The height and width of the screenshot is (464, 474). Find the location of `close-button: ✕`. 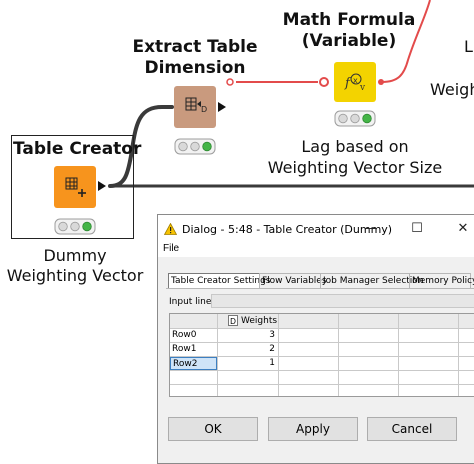

close-button: ✕ is located at coordinates (462, 229).